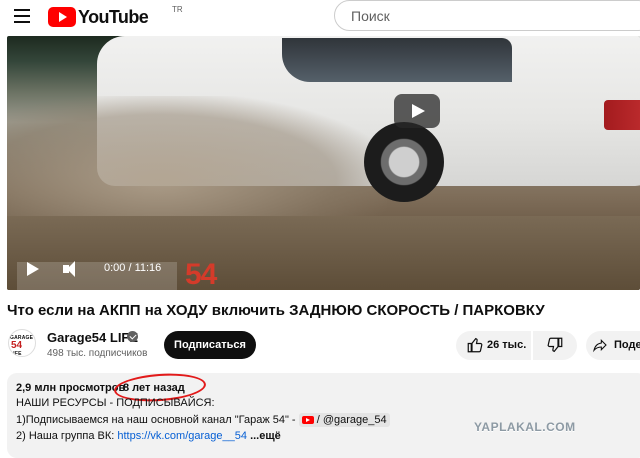 This screenshot has height=458, width=640. Describe the element at coordinates (97, 353) in the screenshot. I see `subscriber-count: 498 тыс. подписчиков` at that location.